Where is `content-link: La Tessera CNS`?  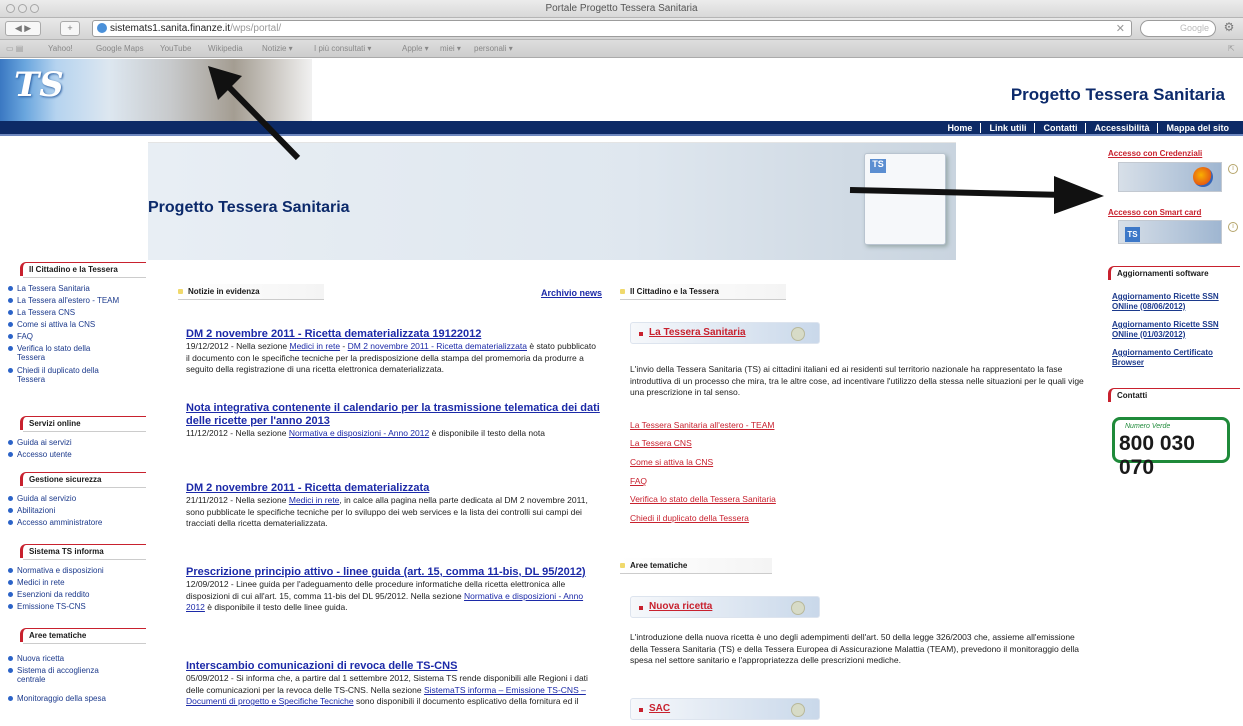
content-link: La Tessera CNS is located at coordinates (661, 443).